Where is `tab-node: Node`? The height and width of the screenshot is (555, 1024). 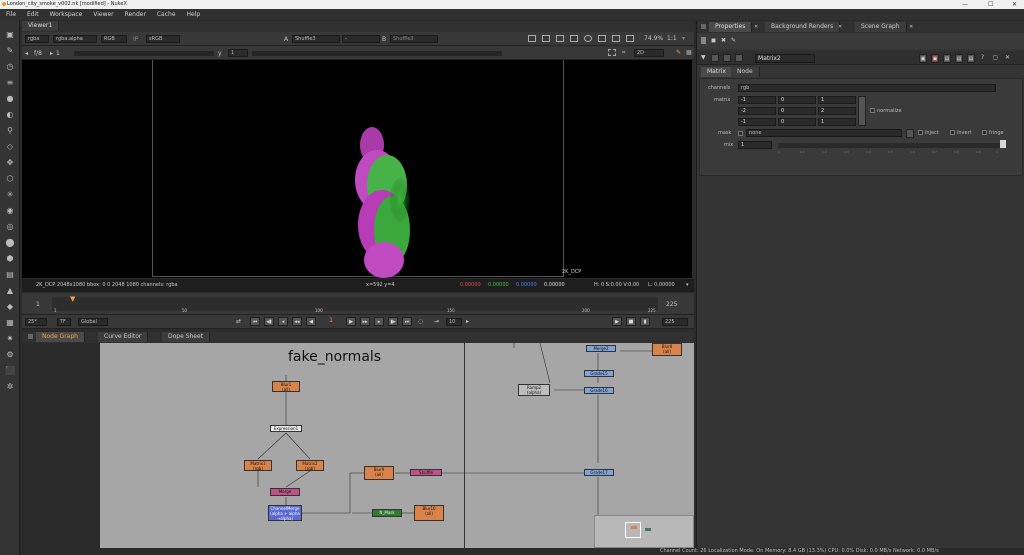
tab-node: Node is located at coordinates (745, 72).